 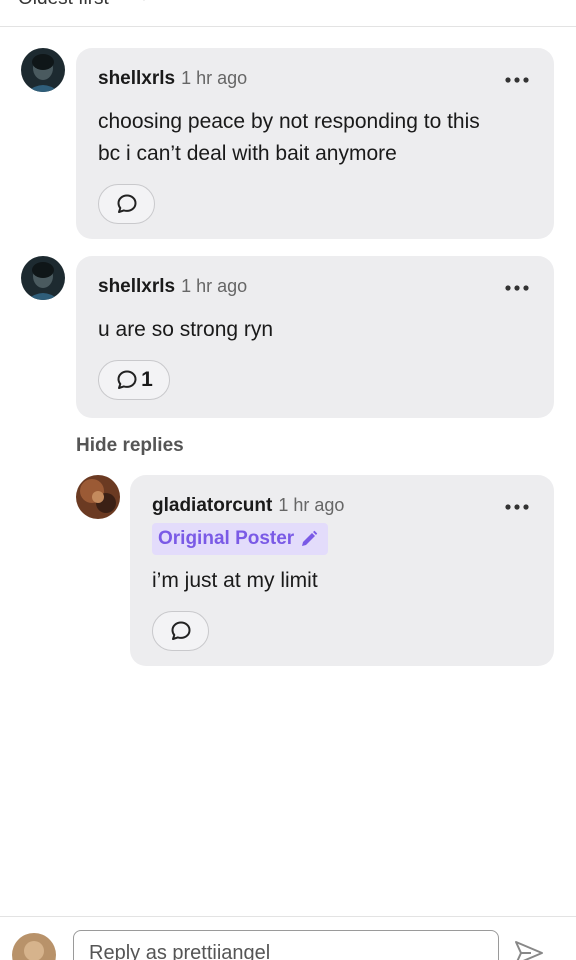 I want to click on comment-line: choosing peace by not responding to this, so click(x=289, y=121).